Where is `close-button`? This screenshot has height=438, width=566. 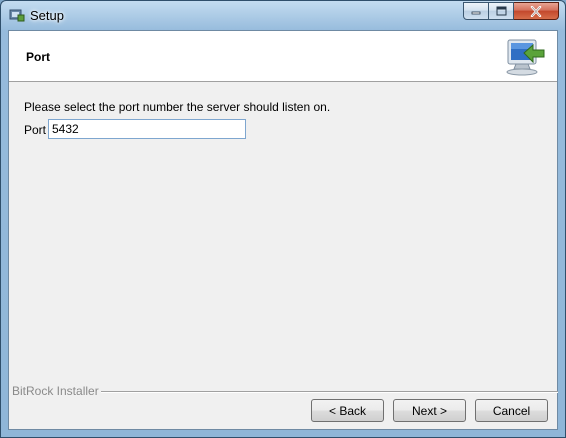
close-button is located at coordinates (536, 11).